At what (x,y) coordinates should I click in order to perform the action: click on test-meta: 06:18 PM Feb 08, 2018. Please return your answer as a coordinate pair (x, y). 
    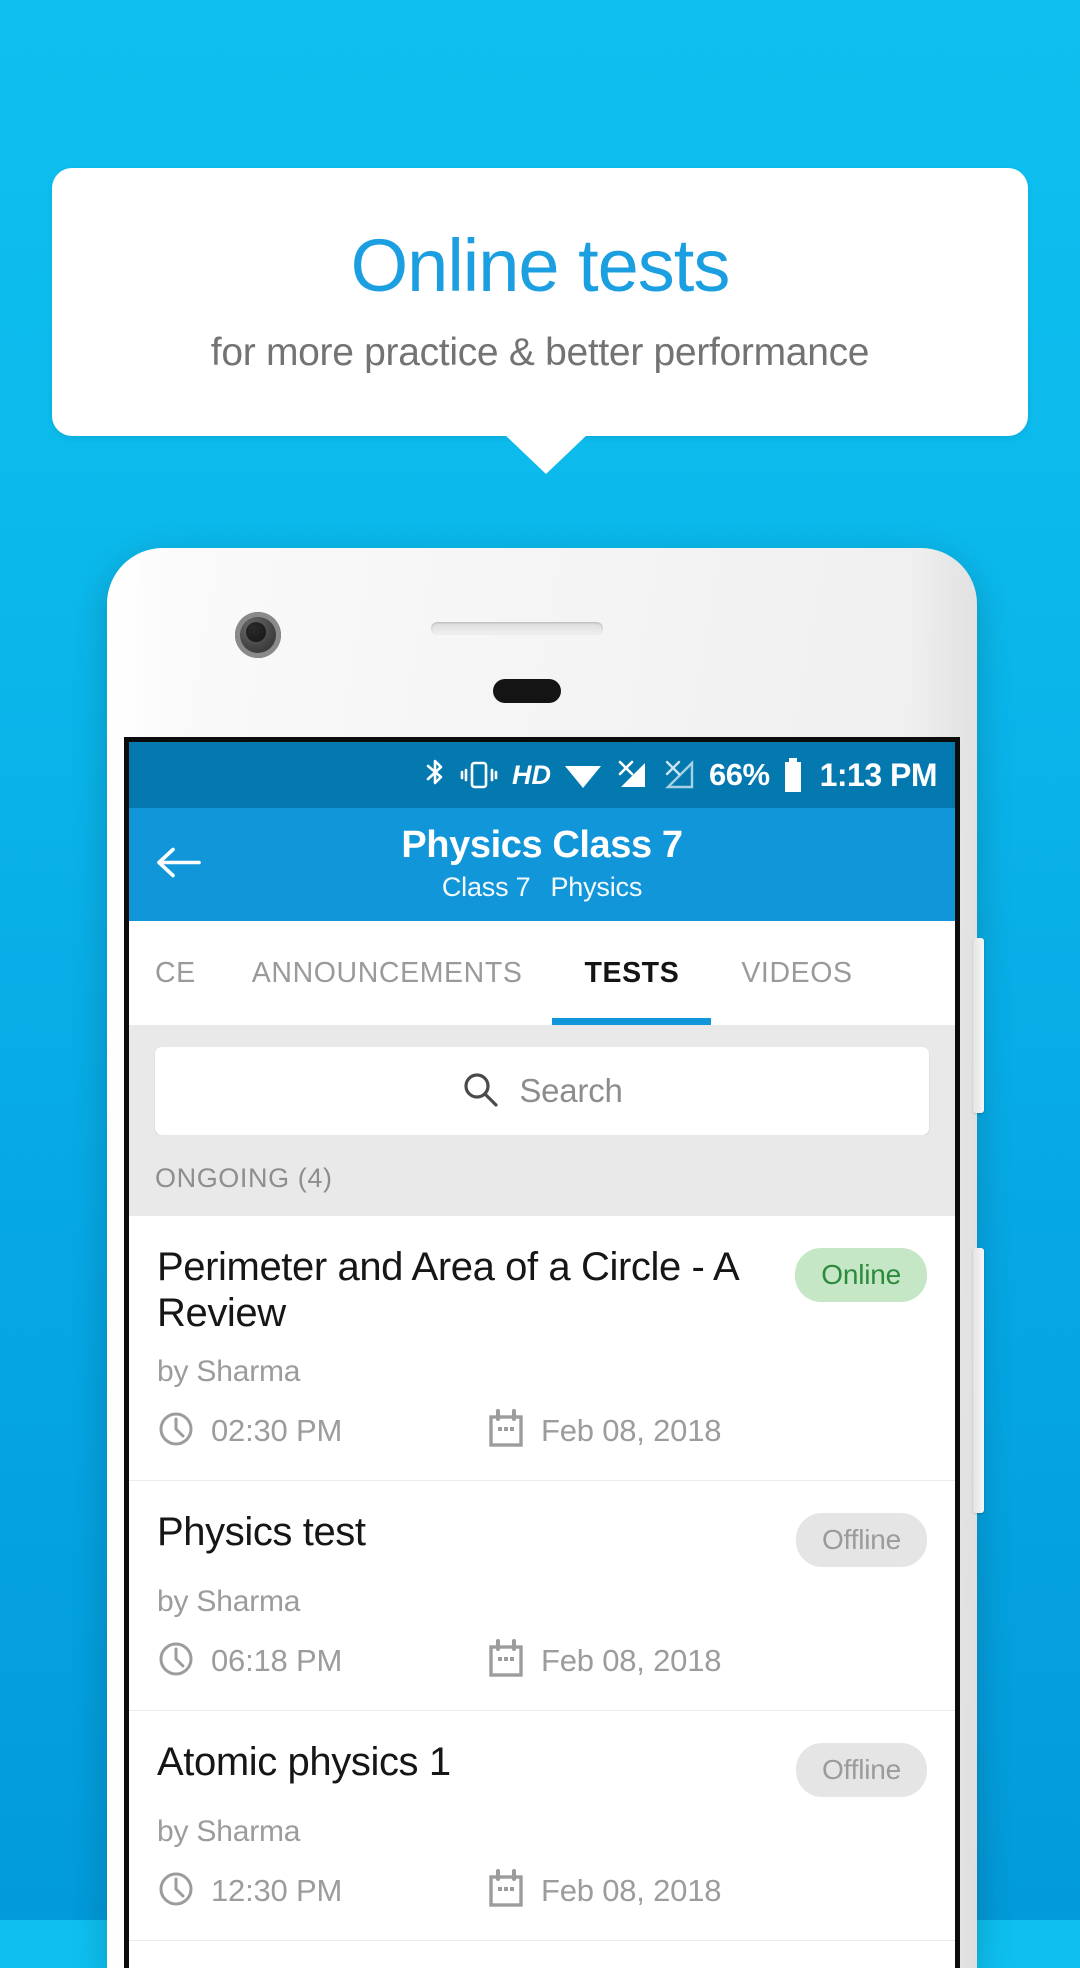
    Looking at the image, I should click on (542, 1661).